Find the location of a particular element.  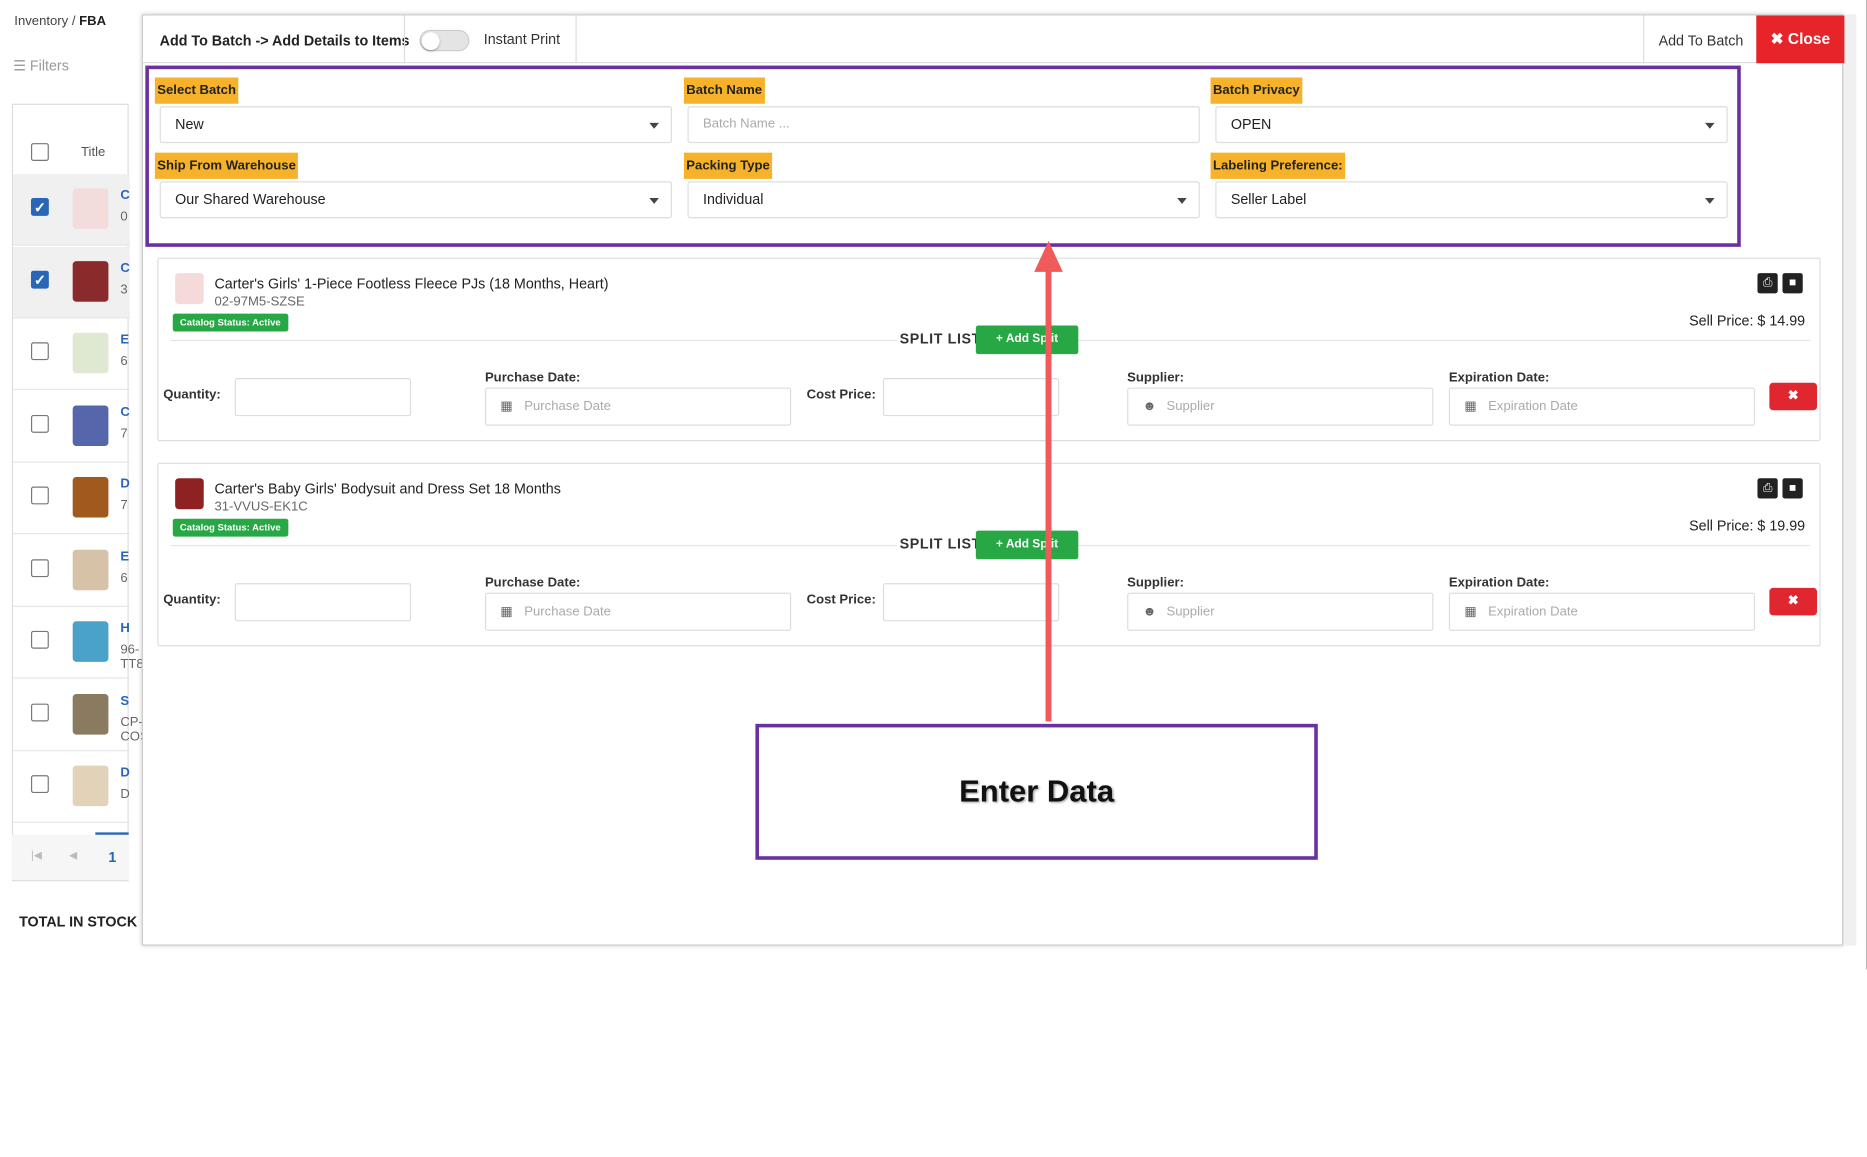

table-row: DD is located at coordinates (71, 787).